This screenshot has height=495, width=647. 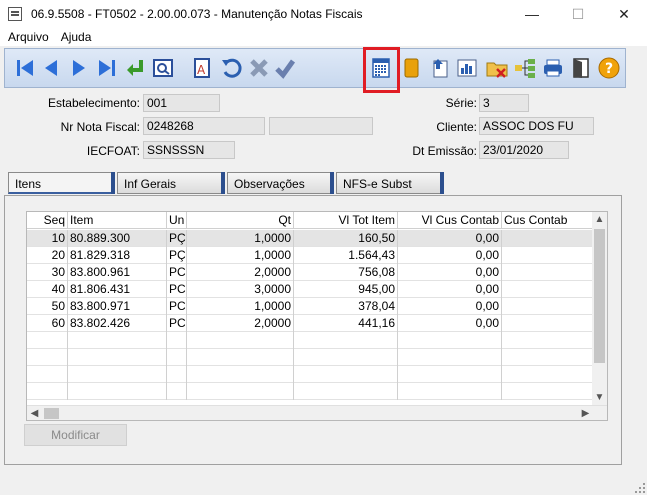 What do you see at coordinates (28, 37) in the screenshot?
I see `menu-arquivo: Arquivo` at bounding box center [28, 37].